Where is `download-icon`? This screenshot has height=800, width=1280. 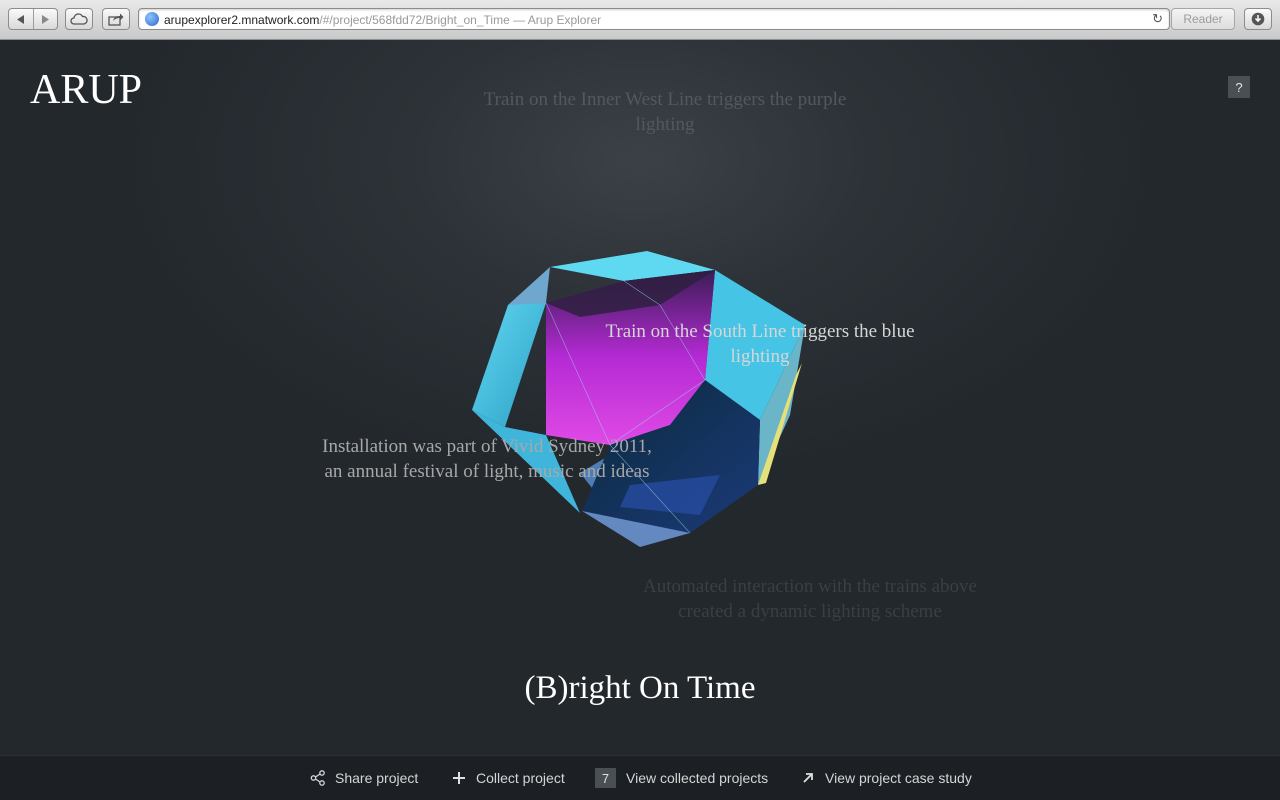
download-icon is located at coordinates (1258, 19).